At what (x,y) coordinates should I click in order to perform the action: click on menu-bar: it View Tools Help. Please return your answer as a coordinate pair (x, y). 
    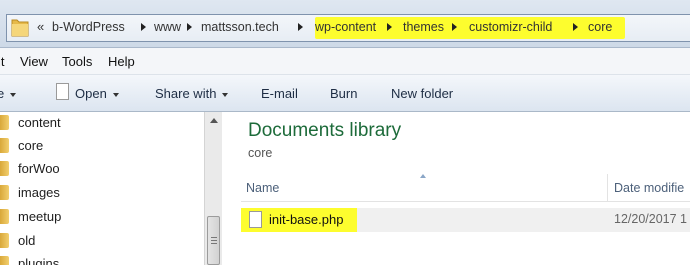
    Looking at the image, I should click on (345, 61).